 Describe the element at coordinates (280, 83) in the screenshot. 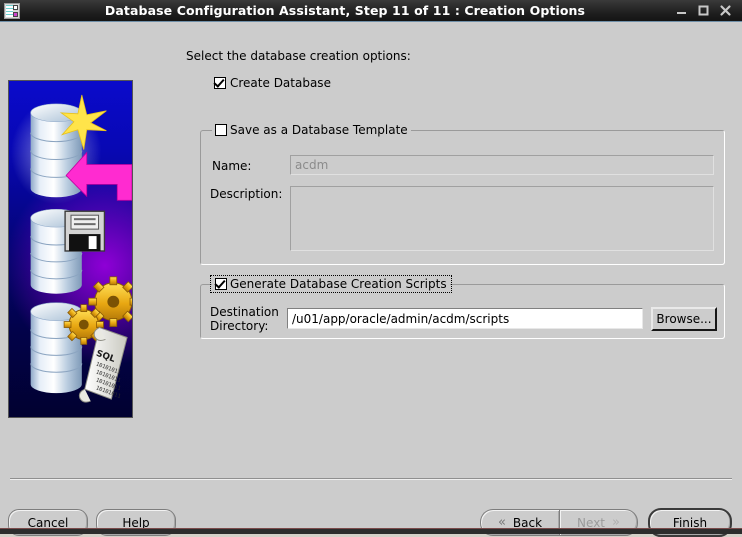

I see `create-database-label: Create Database` at that location.